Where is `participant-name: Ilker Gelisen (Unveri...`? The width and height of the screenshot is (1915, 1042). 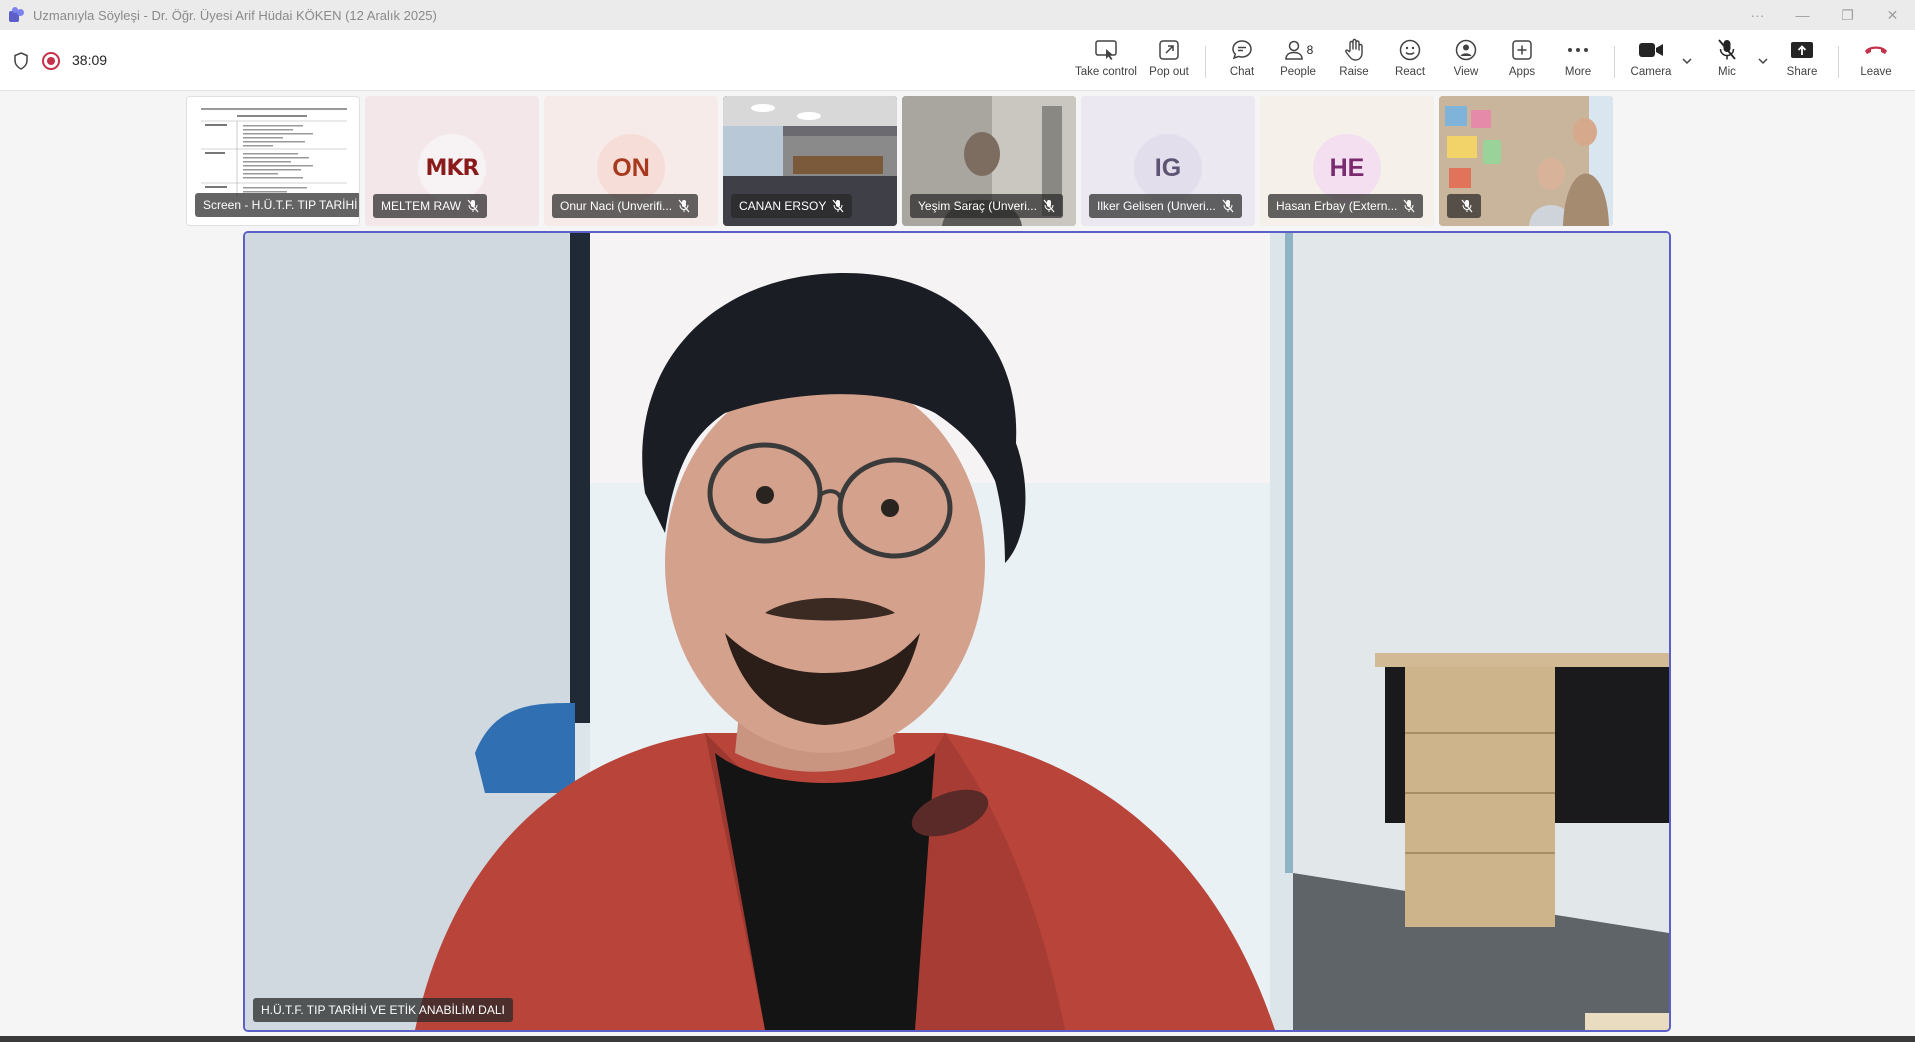
participant-name: Ilker Gelisen (Unveri... is located at coordinates (1156, 206).